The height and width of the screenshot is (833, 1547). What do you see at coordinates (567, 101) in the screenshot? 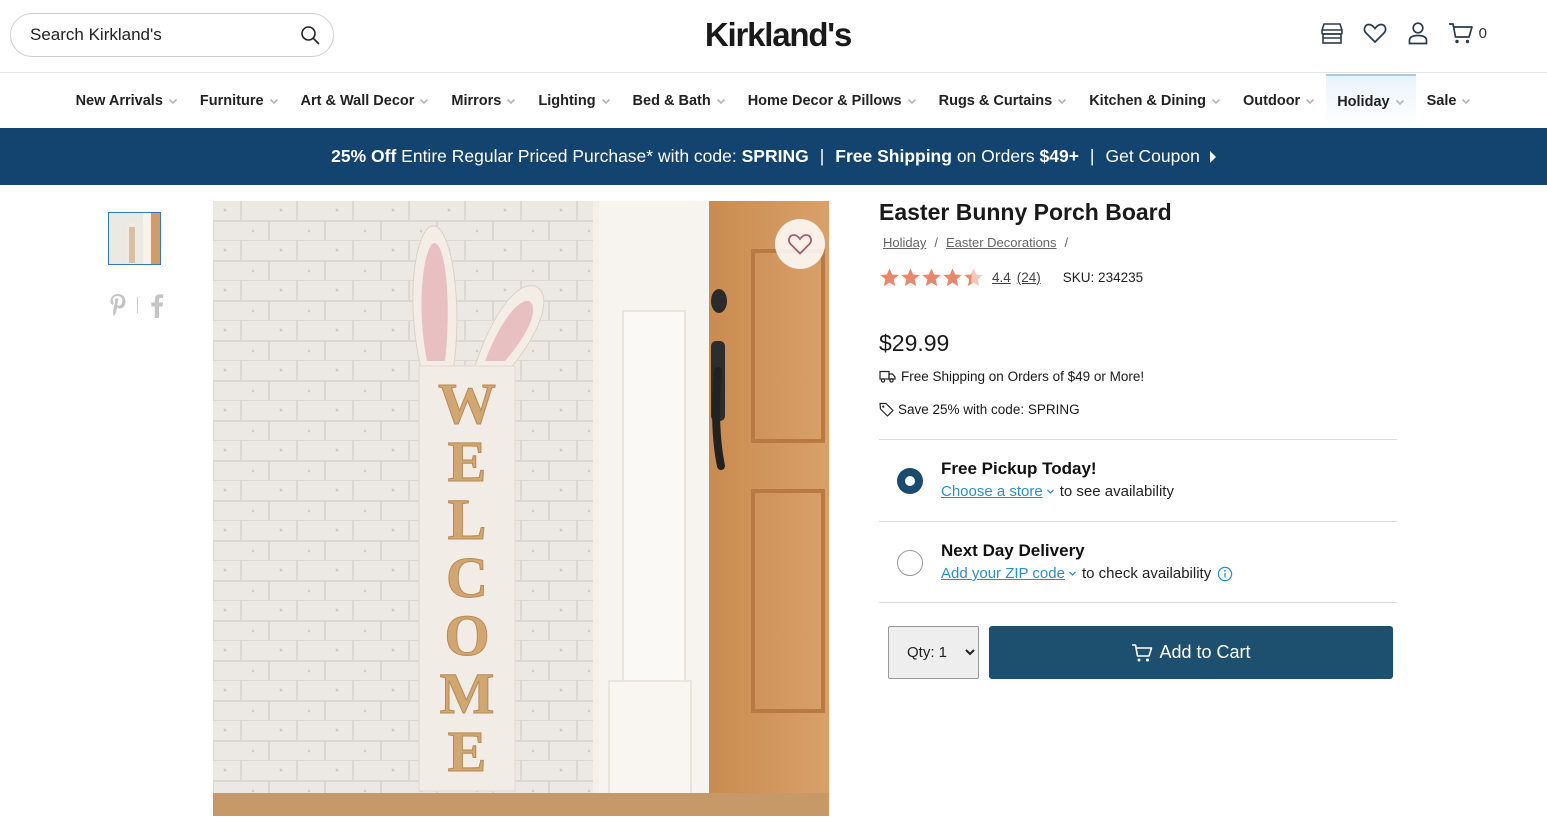
I see `nav-item-label: Lighting` at bounding box center [567, 101].